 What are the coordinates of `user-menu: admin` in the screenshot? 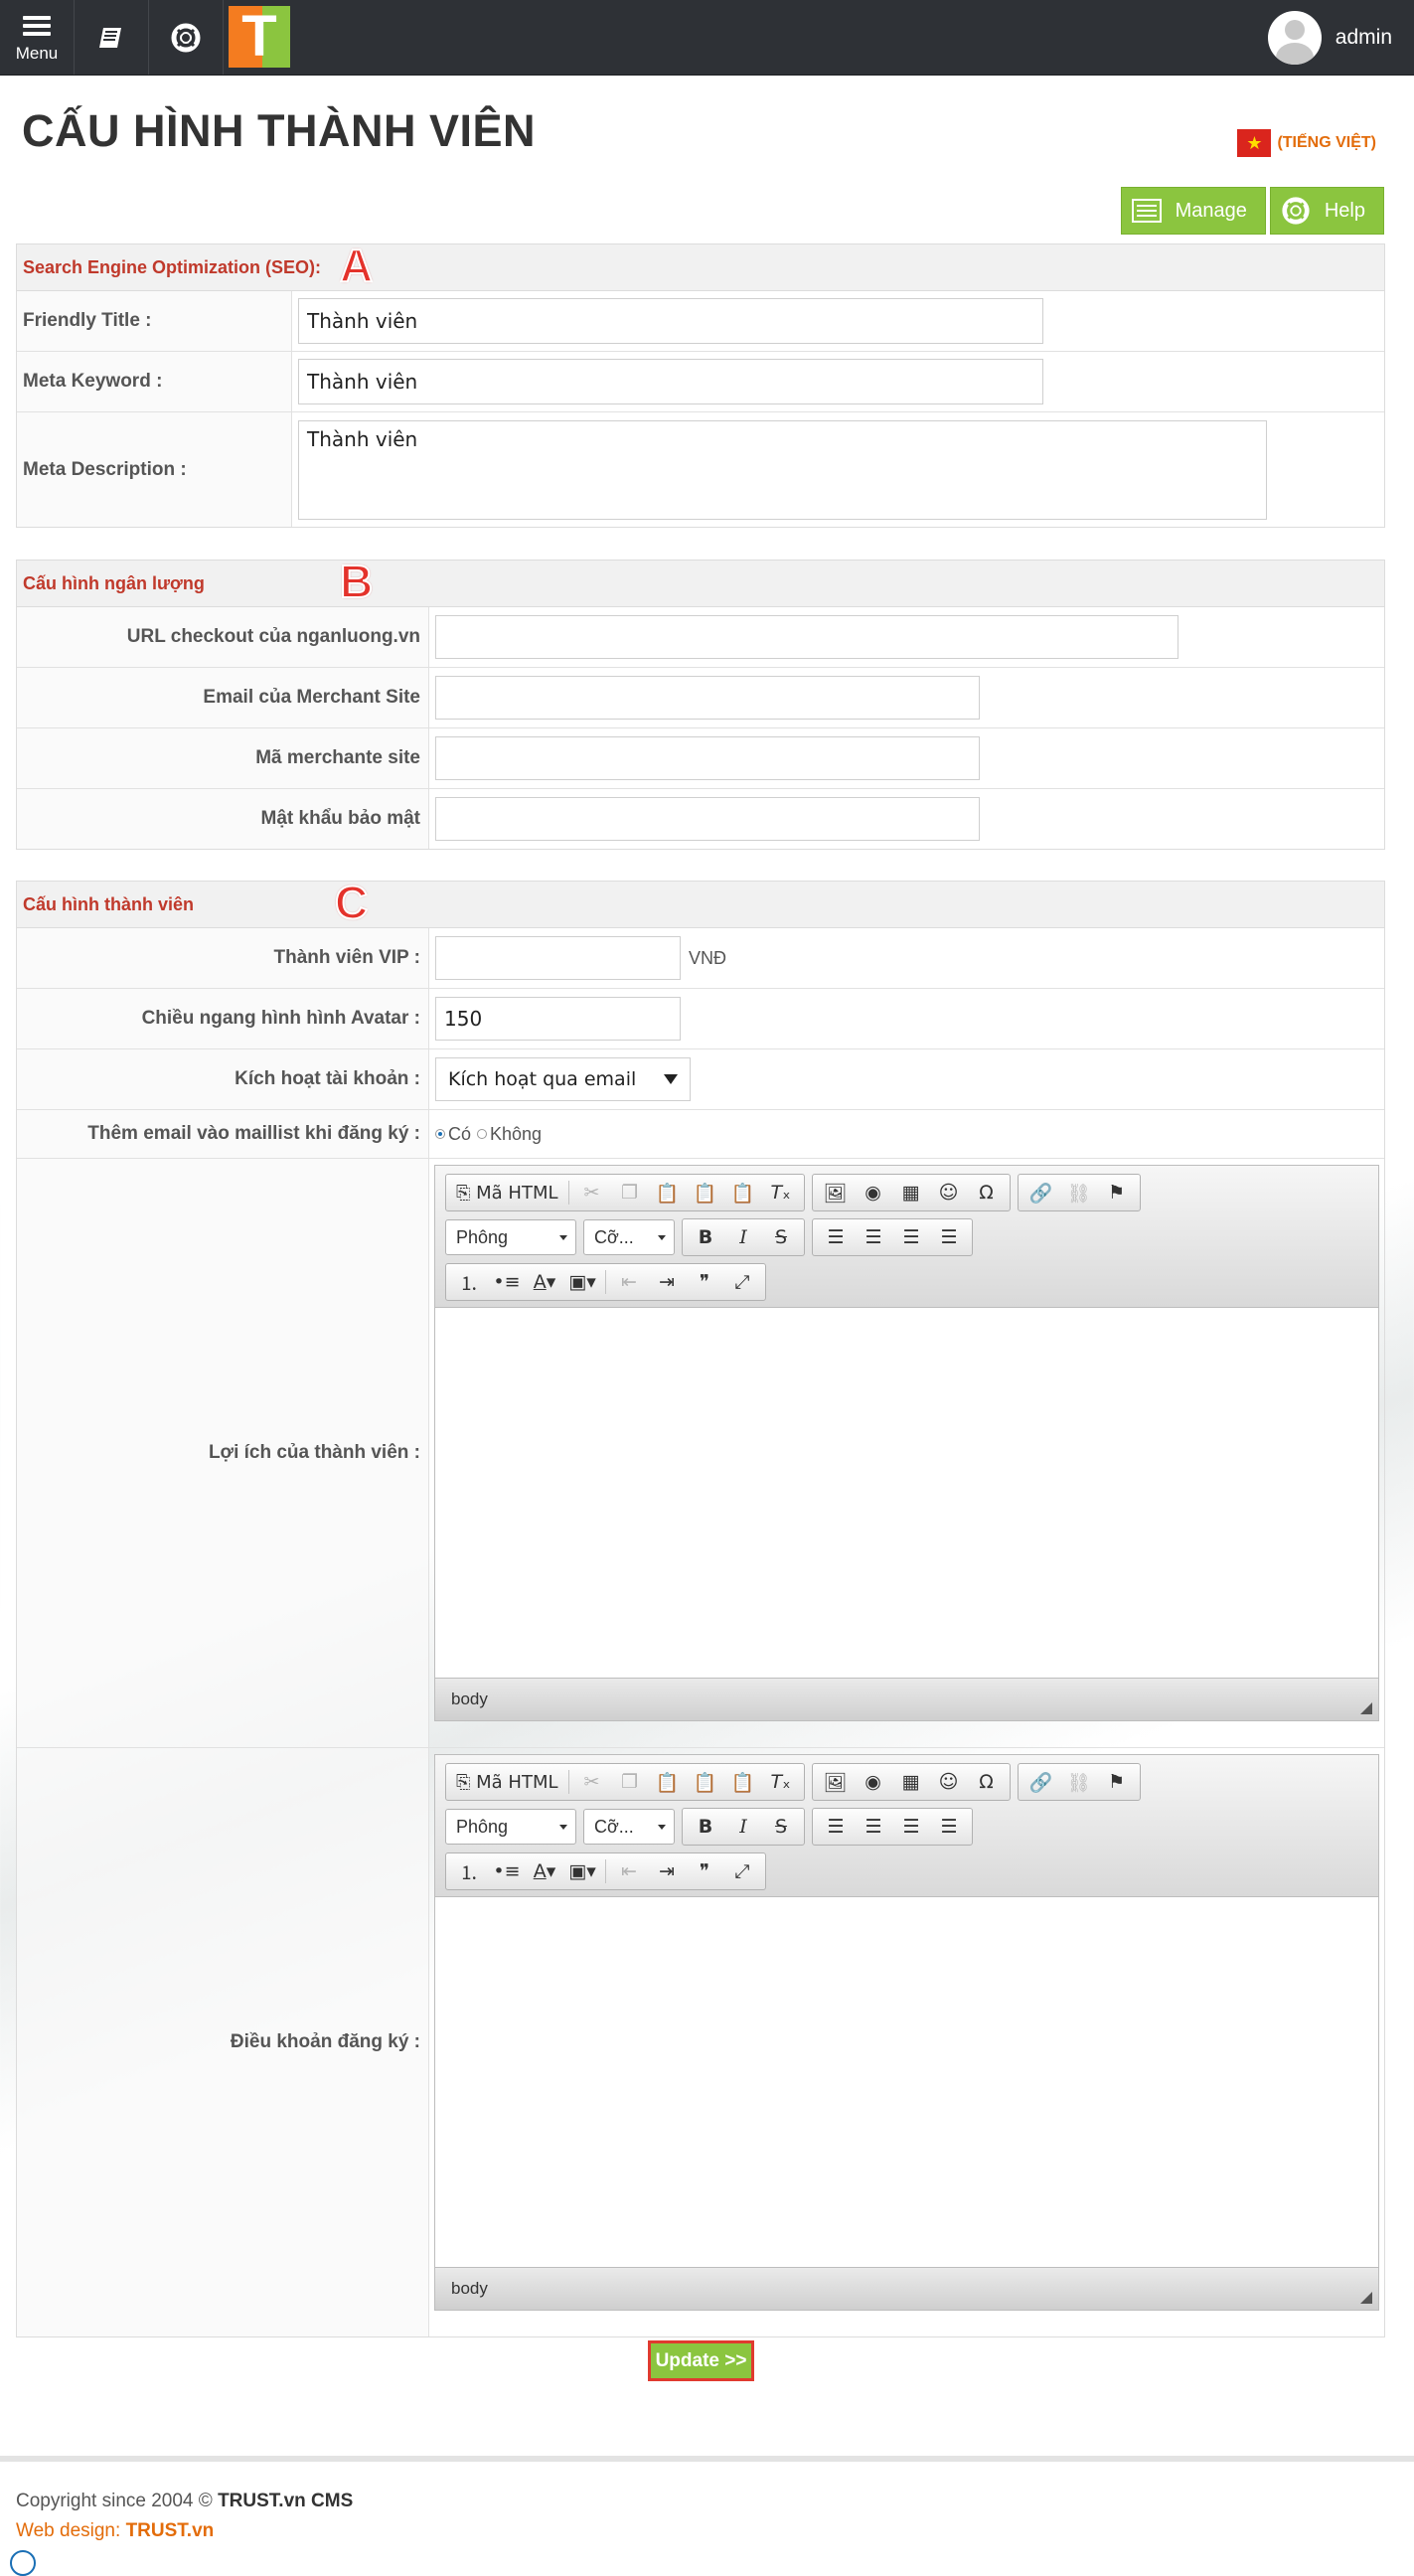 It's located at (1329, 37).